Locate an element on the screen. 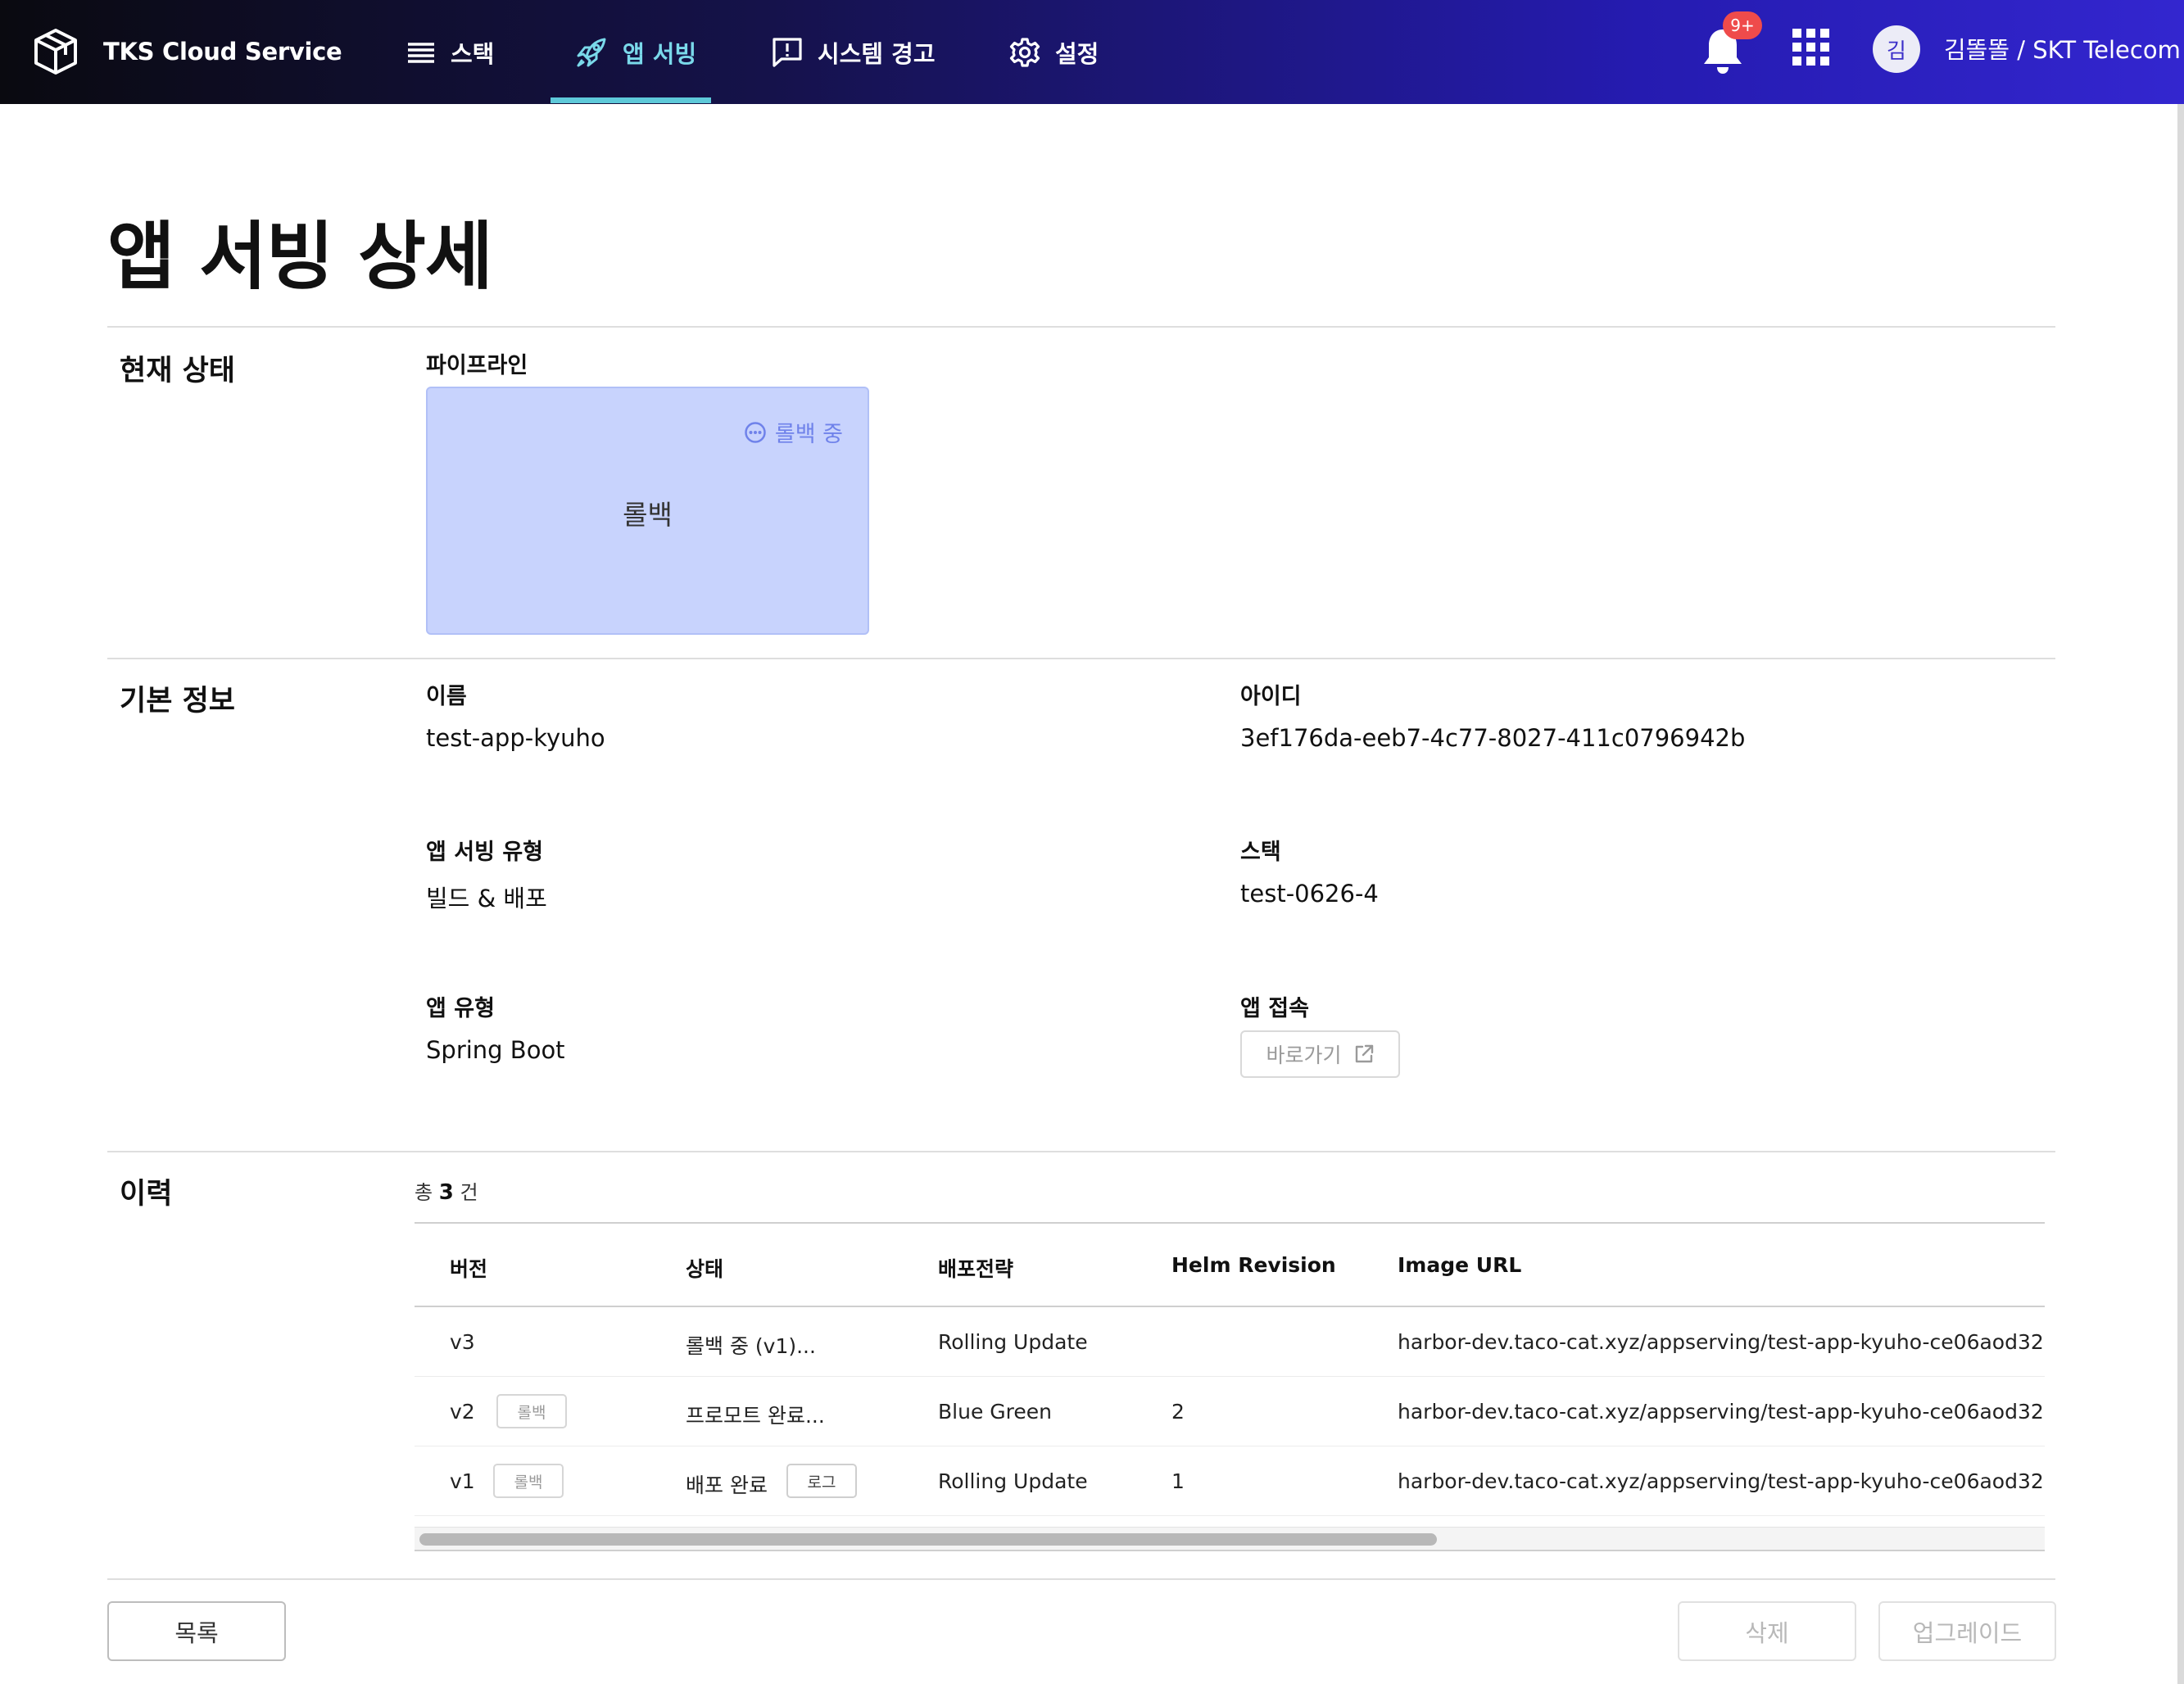  notification-badge: 9+ is located at coordinates (1742, 25).